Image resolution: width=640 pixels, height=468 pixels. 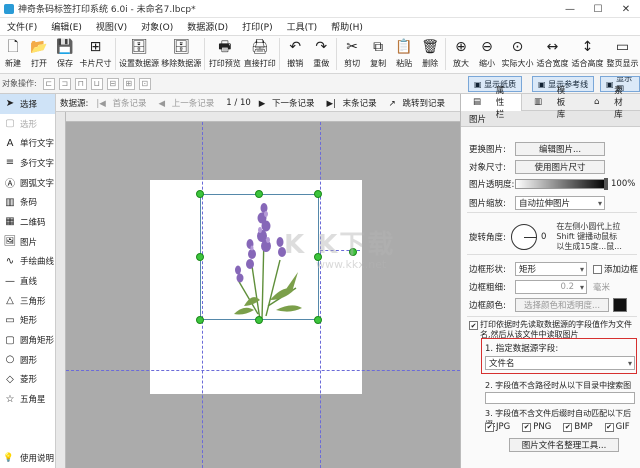 What do you see at coordinates (626, 9) in the screenshot?
I see `close-button: ✕` at bounding box center [626, 9].